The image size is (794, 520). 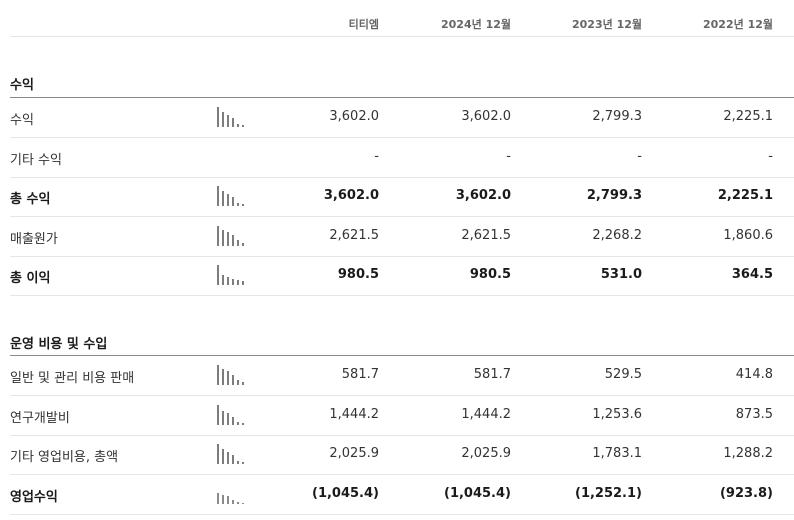 I want to click on table-header: 티티엠 2024년 12월 2023년 12월 2022년 12월, so click(x=397, y=19).